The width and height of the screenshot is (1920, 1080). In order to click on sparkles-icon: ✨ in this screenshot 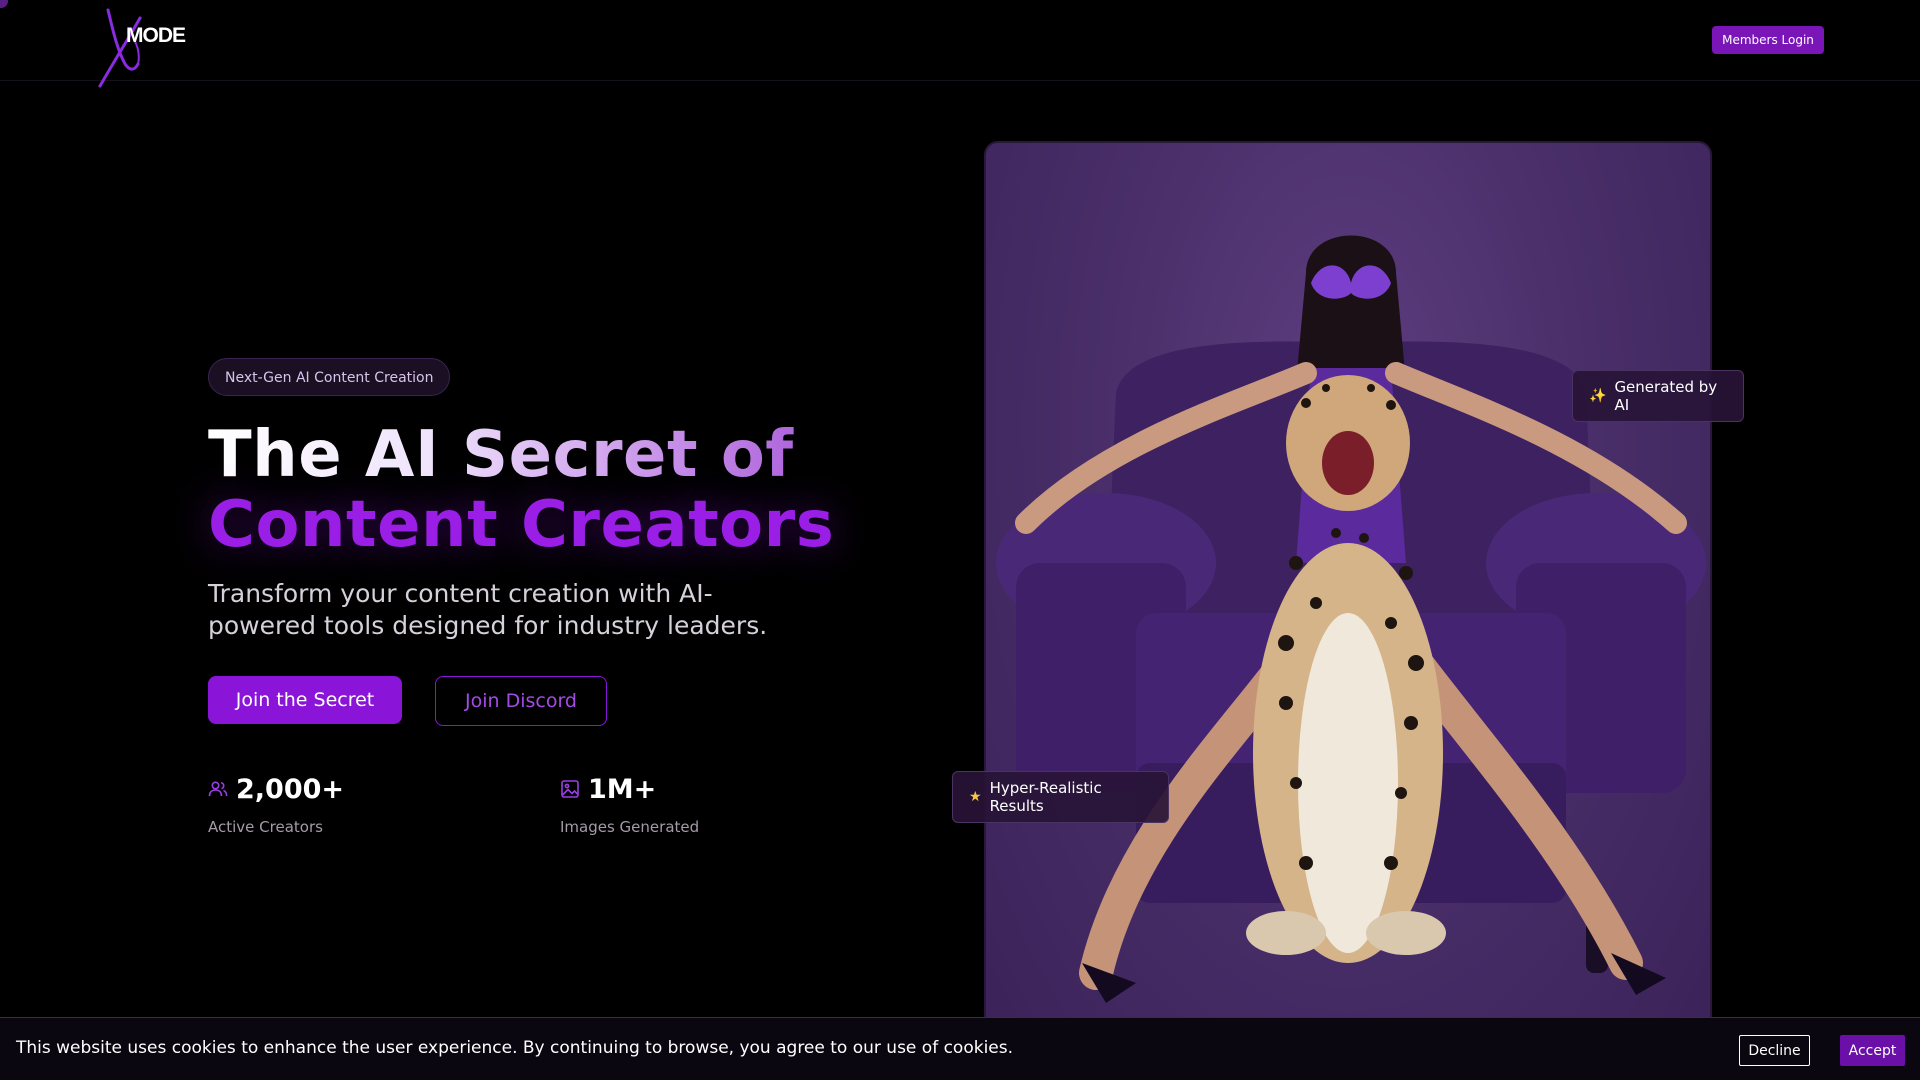, I will do `click(1598, 396)`.